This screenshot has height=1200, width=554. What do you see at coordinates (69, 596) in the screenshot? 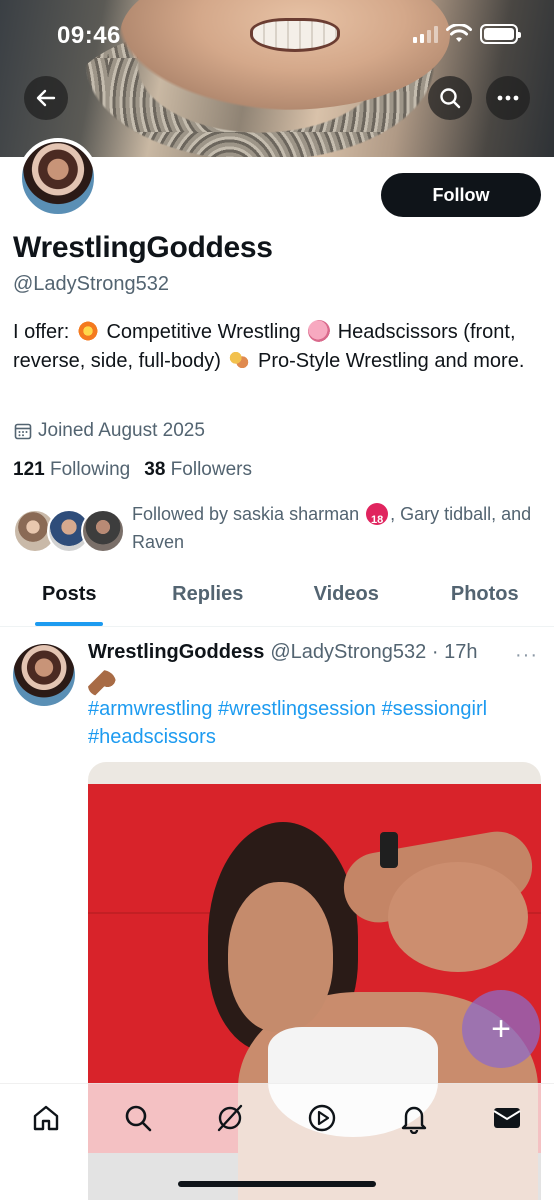
I see `tab-posts: Posts` at bounding box center [69, 596].